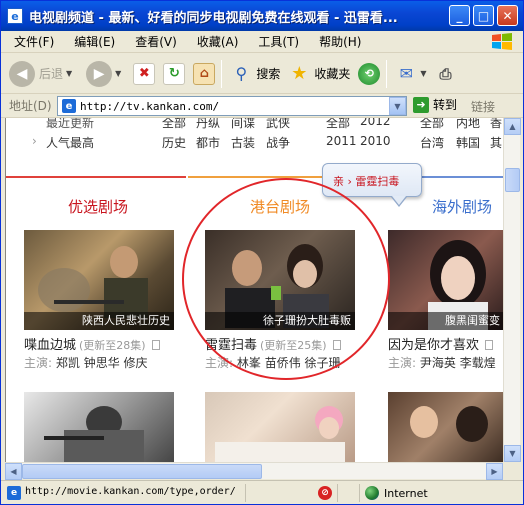  What do you see at coordinates (231, 345) in the screenshot?
I see `show-name: 雷霆扫毒` at bounding box center [231, 345].